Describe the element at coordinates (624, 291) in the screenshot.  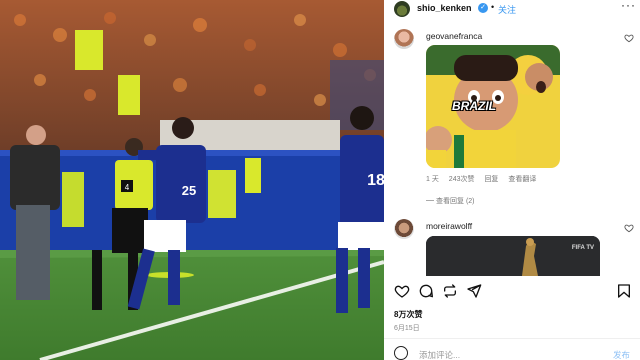
I see `bookmark-icon` at that location.